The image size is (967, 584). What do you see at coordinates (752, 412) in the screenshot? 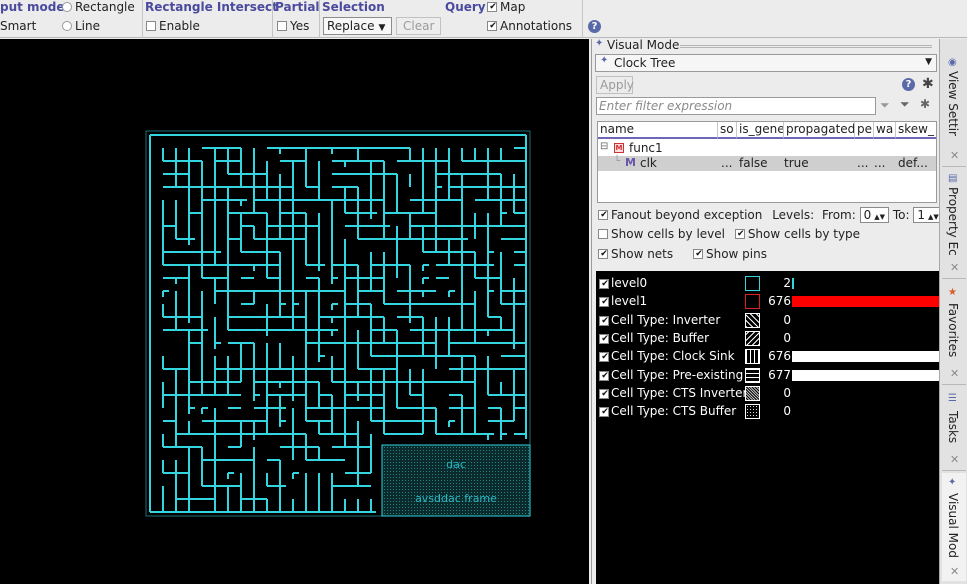
I see `cts-buffer-swatch-icon` at bounding box center [752, 412].